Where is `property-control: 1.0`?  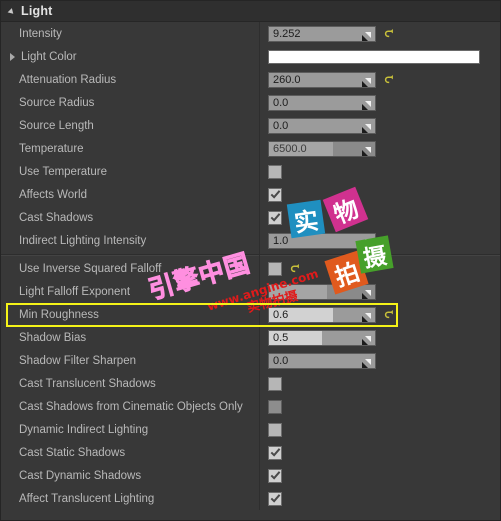 property-control: 1.0 is located at coordinates (379, 240).